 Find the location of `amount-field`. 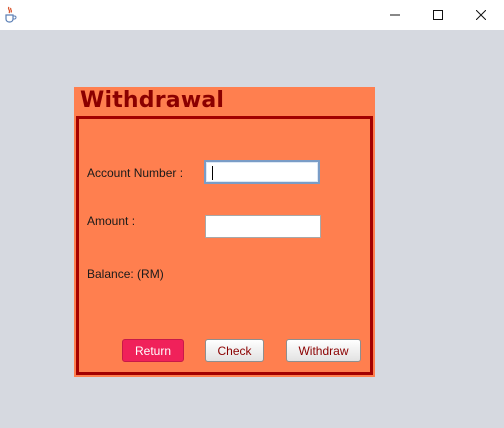

amount-field is located at coordinates (263, 226).